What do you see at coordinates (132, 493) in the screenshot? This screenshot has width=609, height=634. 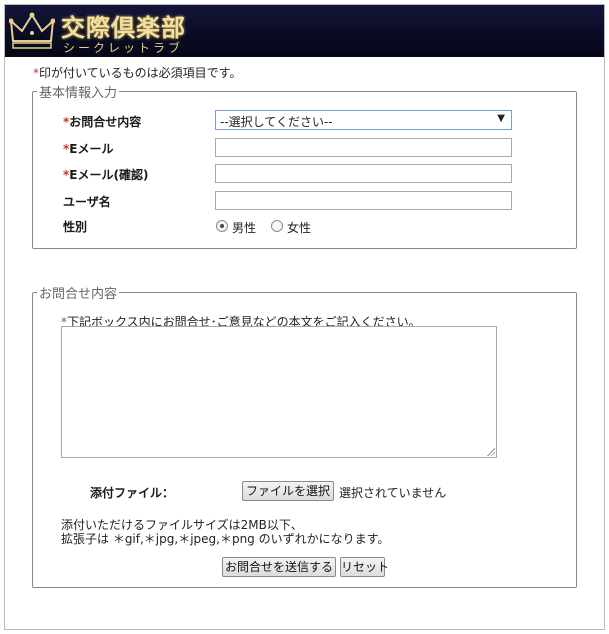 I see `attachment-label: 添付ファイル：` at bounding box center [132, 493].